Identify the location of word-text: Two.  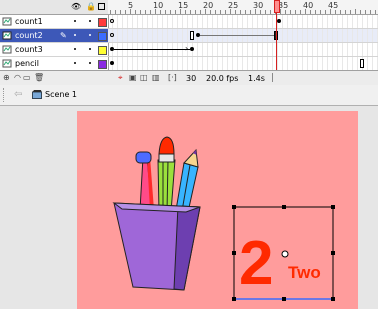
(304, 272).